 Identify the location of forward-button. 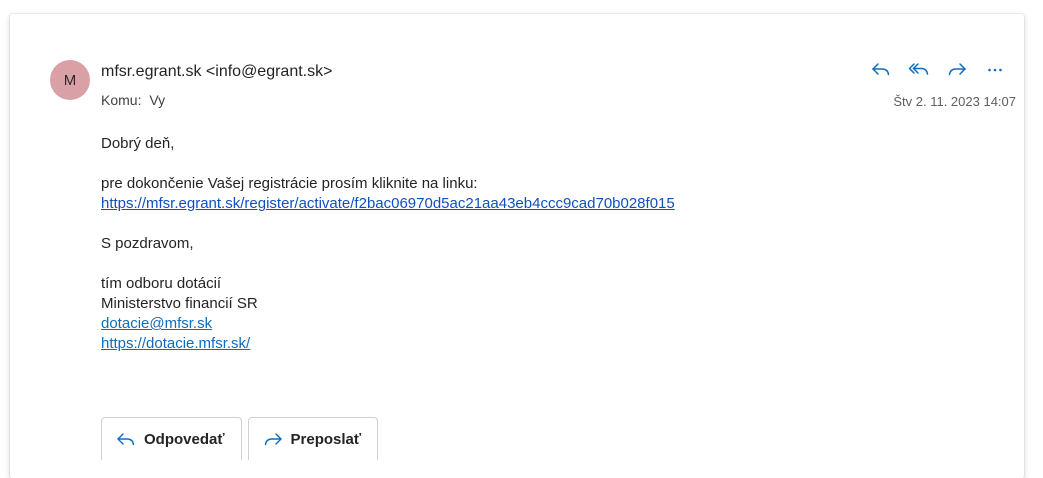
(957, 69).